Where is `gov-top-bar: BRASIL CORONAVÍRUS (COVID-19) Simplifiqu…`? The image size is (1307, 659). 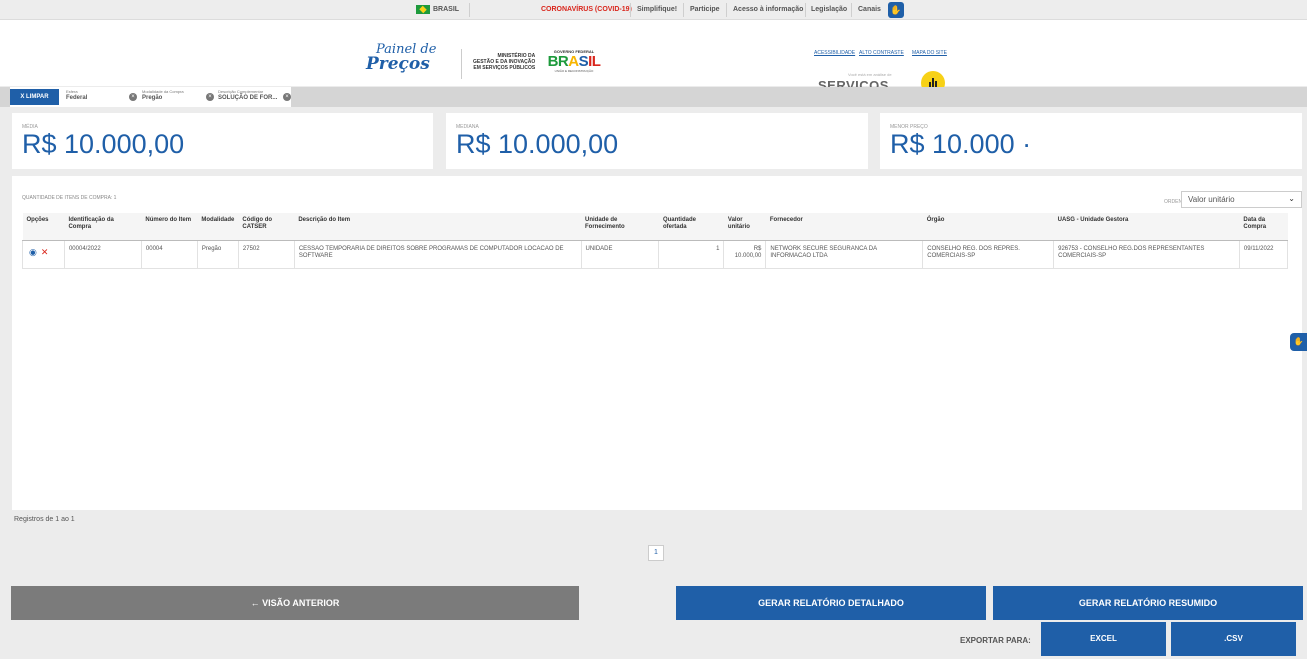 gov-top-bar: BRASIL CORONAVÍRUS (COVID-19) Simplifiqu… is located at coordinates (653, 10).